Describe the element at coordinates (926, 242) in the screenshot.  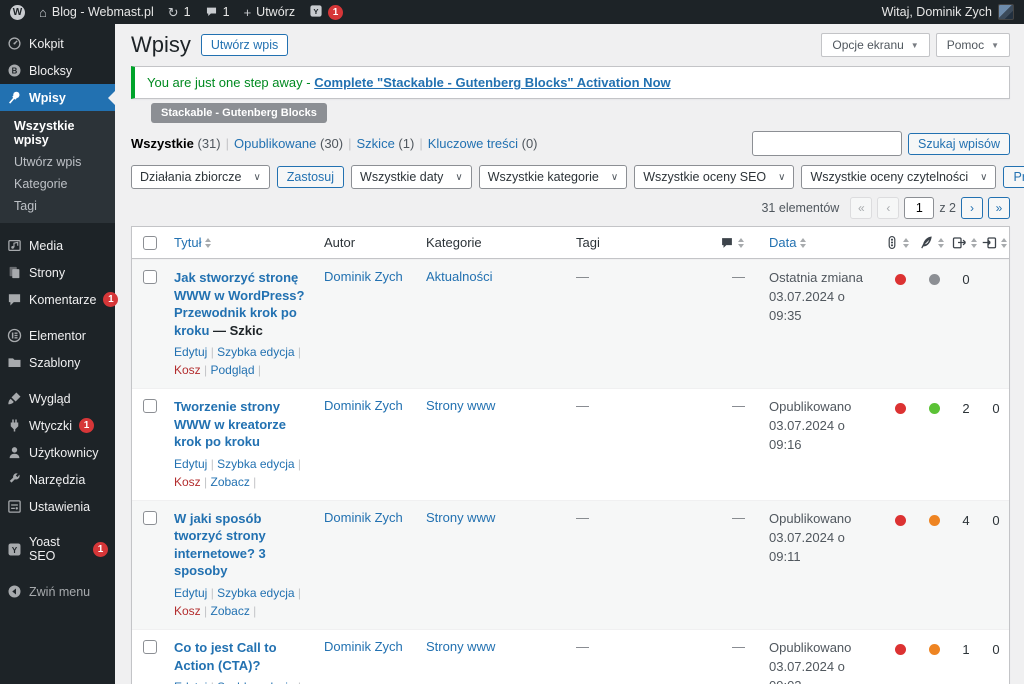
I see `readability-feather-icon` at that location.